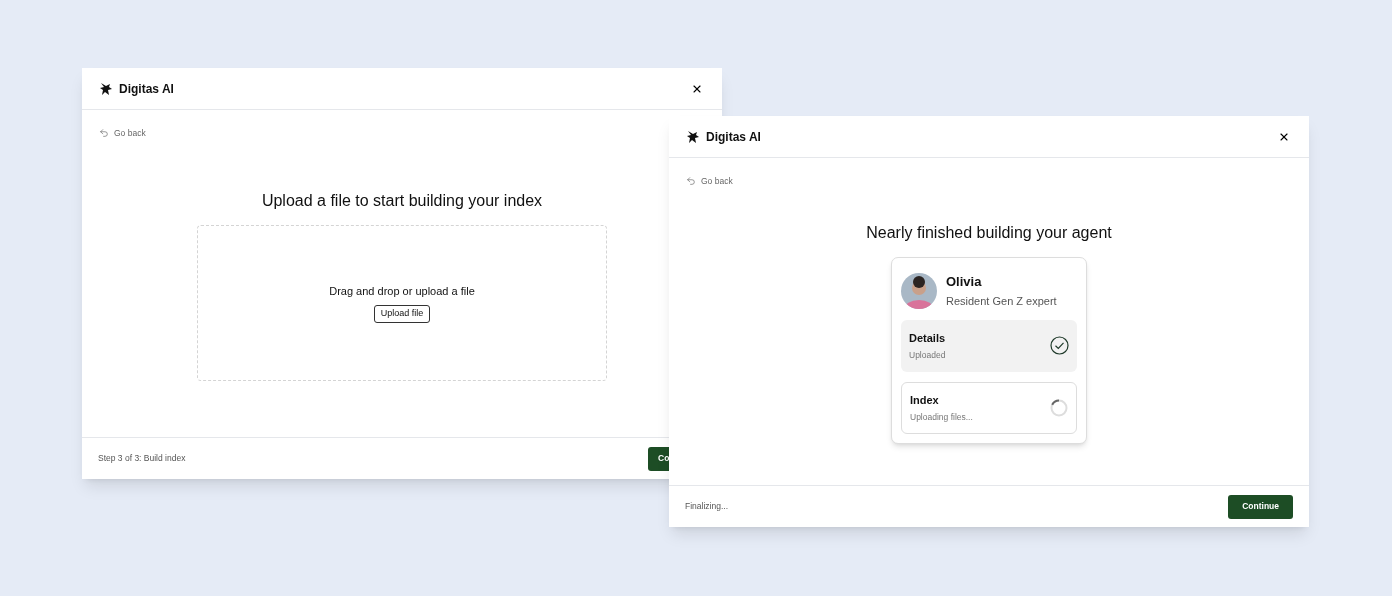  Describe the element at coordinates (927, 355) in the screenshot. I see `step-subtitle: Uploaded` at that location.